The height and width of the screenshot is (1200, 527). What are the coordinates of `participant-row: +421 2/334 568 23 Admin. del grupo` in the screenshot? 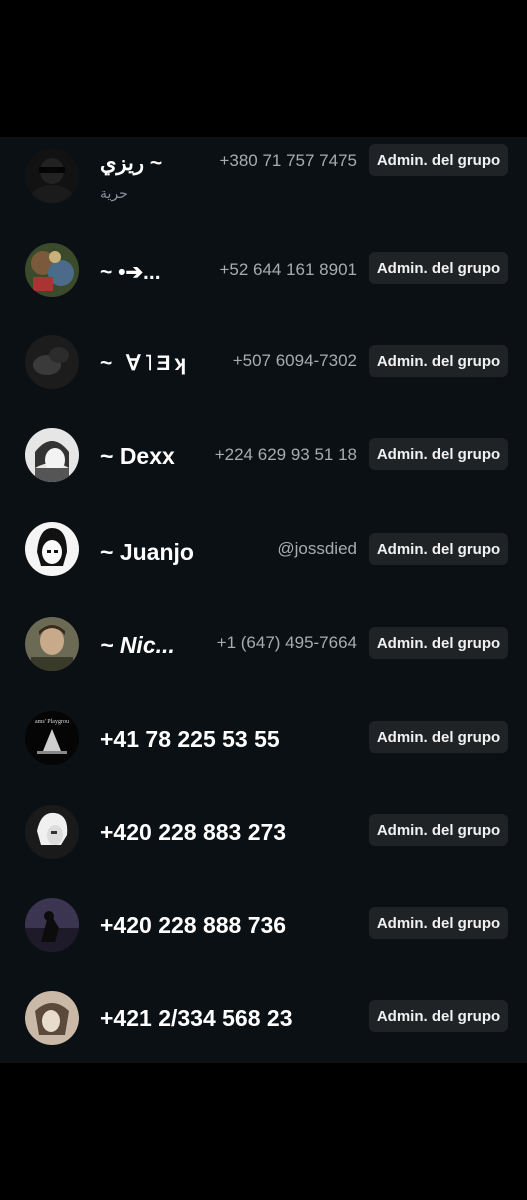 It's located at (263, 1020).